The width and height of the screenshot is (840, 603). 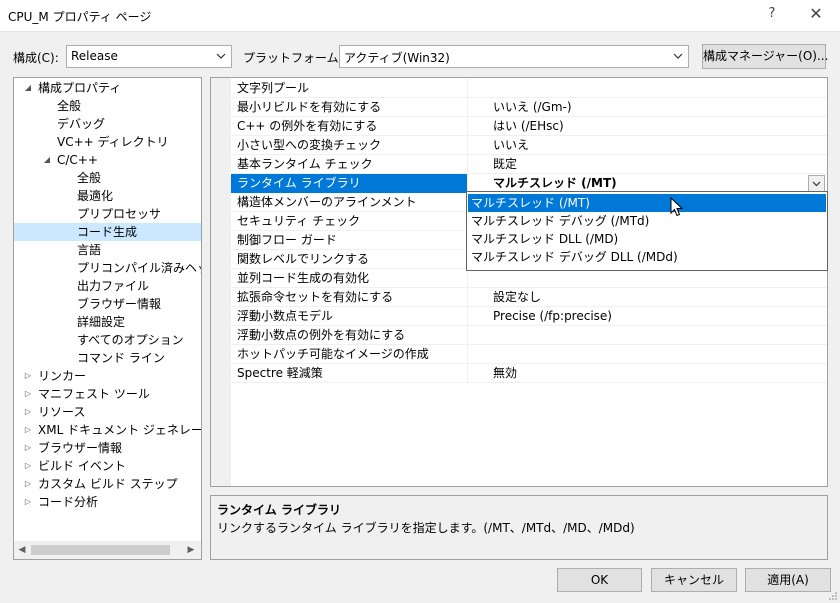 I want to click on tree-item-label: すべてのオプション, so click(x=130, y=340).